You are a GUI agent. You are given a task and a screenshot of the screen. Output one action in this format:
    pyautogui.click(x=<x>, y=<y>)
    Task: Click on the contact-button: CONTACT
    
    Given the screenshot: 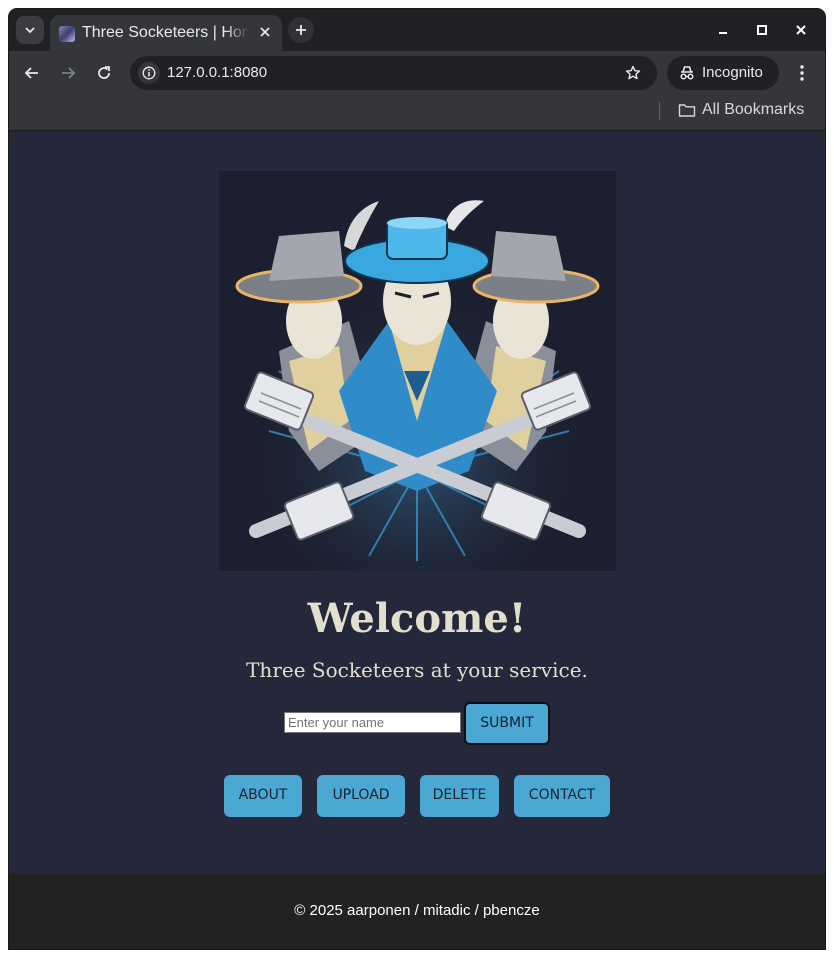 What is the action you would take?
    pyautogui.click(x=562, y=796)
    